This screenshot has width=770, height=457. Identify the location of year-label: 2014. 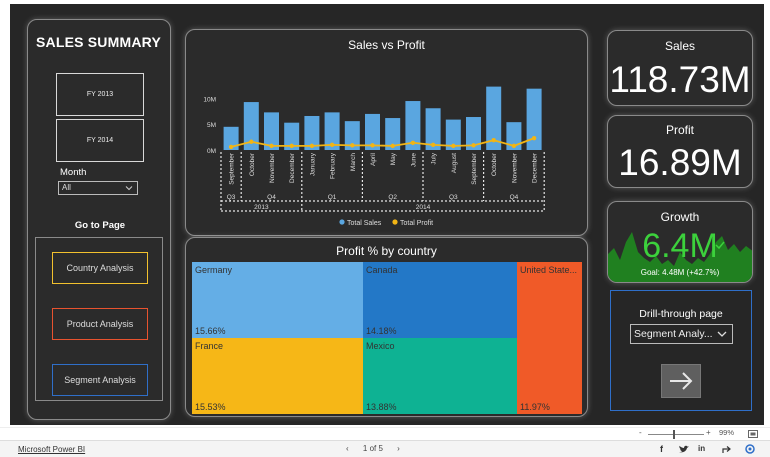
(423, 207).